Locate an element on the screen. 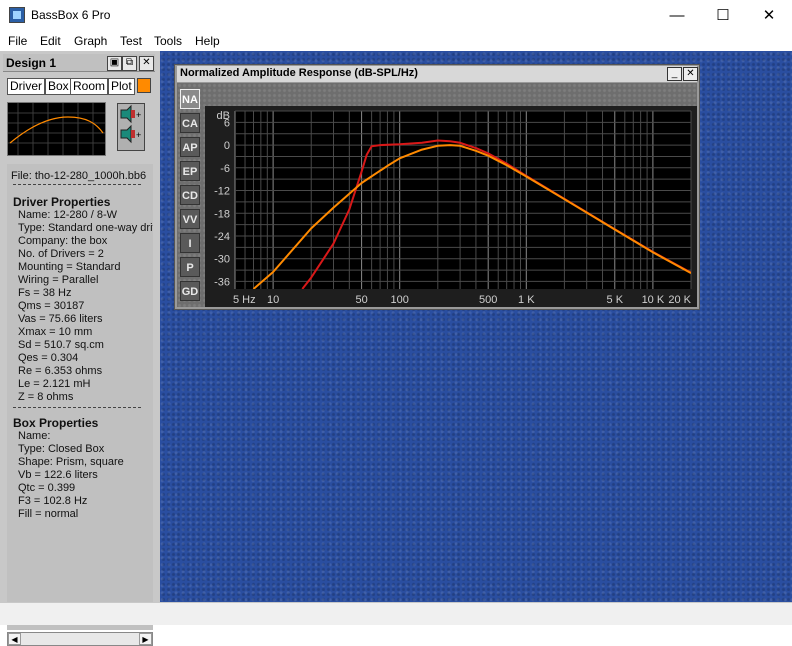 Image resolution: width=792 pixels, height=646 pixels. x-tick-label: 100 is located at coordinates (400, 300).